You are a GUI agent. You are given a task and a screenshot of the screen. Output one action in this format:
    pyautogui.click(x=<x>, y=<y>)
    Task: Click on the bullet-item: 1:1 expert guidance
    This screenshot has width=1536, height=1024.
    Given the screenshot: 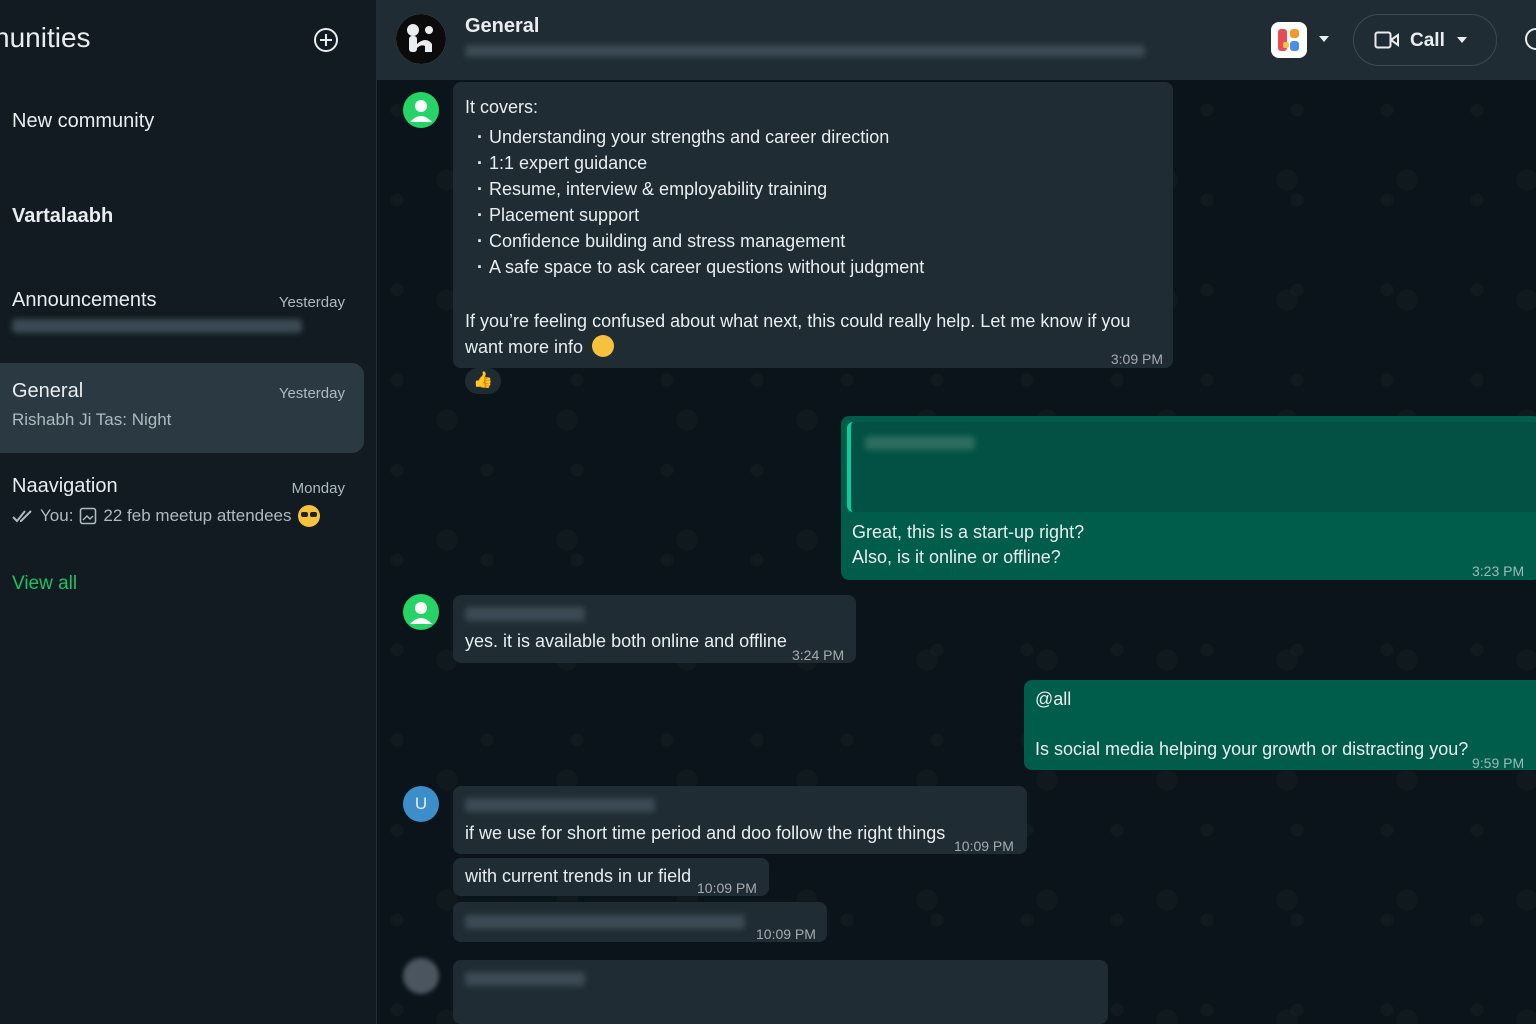 What is the action you would take?
    pyautogui.click(x=805, y=163)
    